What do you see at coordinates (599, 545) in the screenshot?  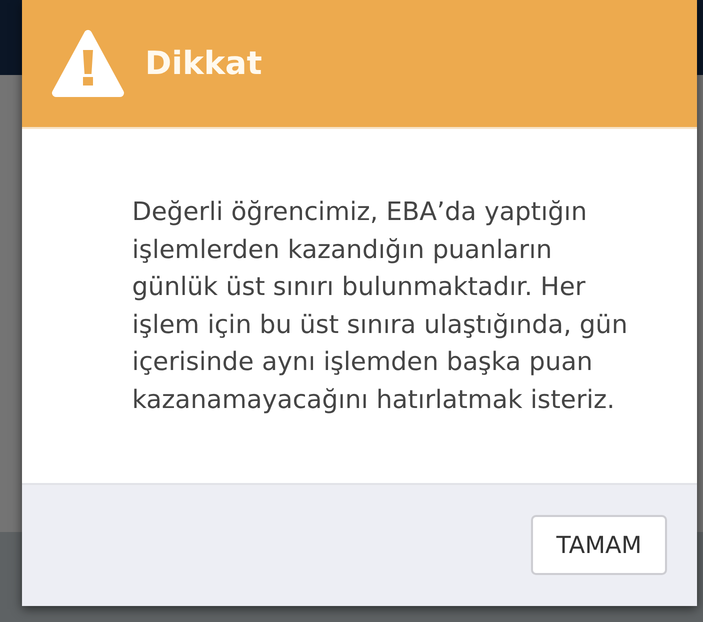 I see `ok-button: TAMAM` at bounding box center [599, 545].